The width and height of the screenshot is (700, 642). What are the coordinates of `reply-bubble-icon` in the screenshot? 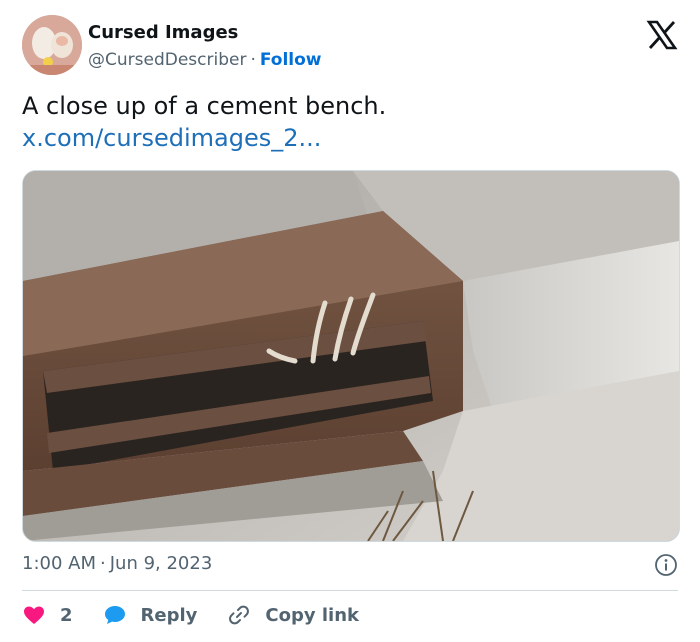 It's located at (115, 615).